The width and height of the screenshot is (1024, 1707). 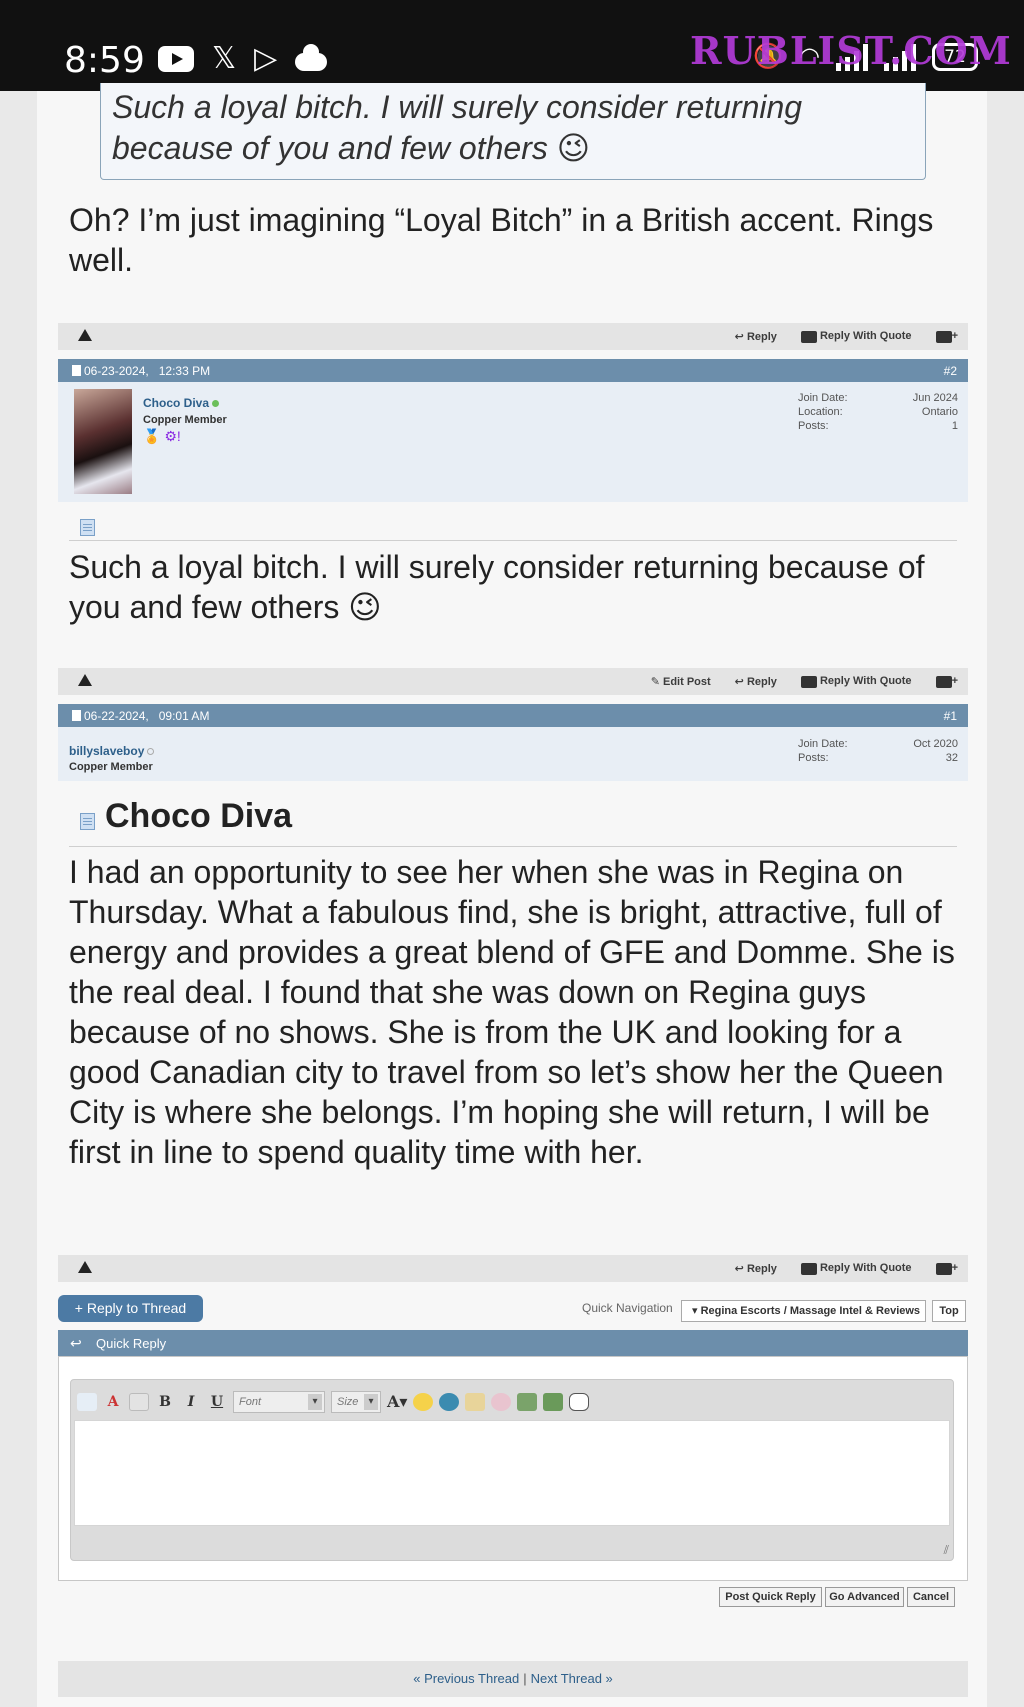 I want to click on post-date: 06-22-2024, 09:01 AM, so click(x=140, y=716).